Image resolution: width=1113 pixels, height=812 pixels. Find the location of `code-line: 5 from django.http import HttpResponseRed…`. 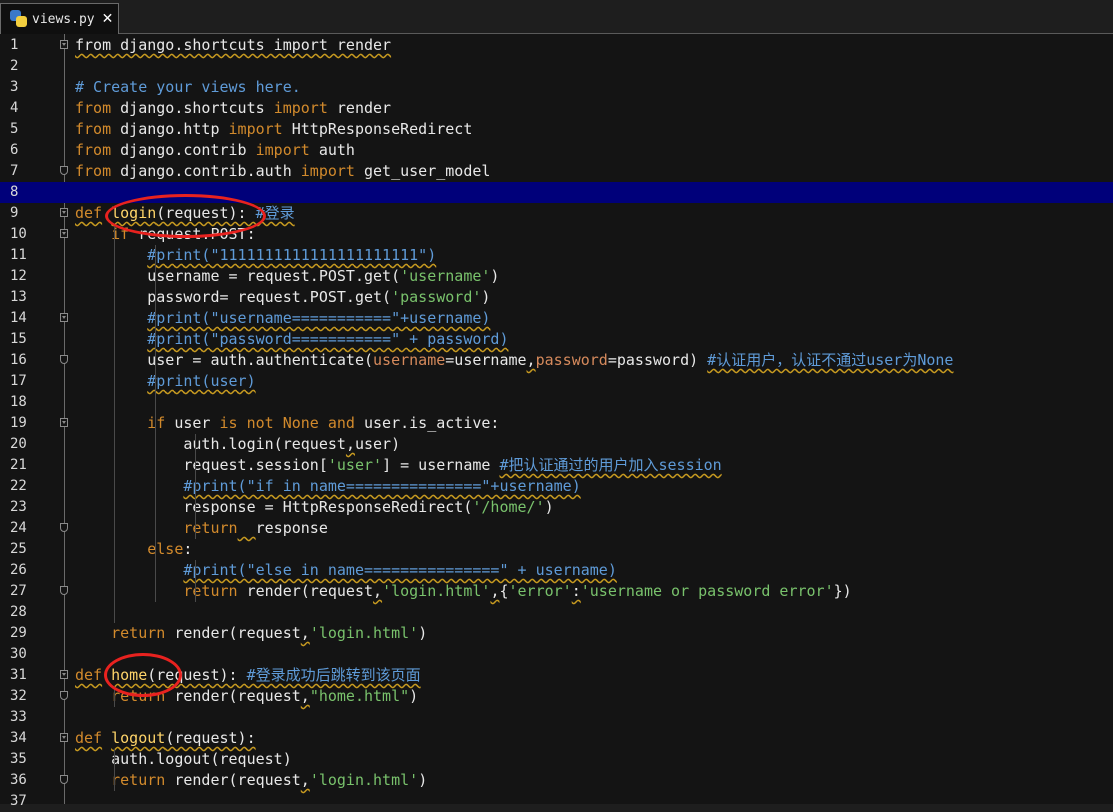

code-line: 5 from django.http import HttpResponseRed… is located at coordinates (556, 129).